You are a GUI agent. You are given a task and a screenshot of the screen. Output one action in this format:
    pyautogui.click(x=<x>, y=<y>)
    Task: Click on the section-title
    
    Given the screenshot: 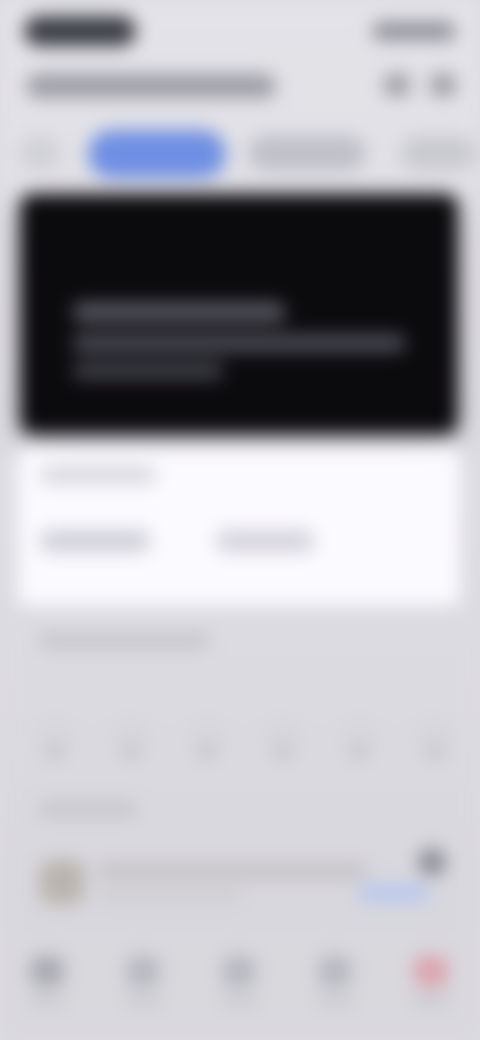 What is the action you would take?
    pyautogui.click(x=124, y=641)
    